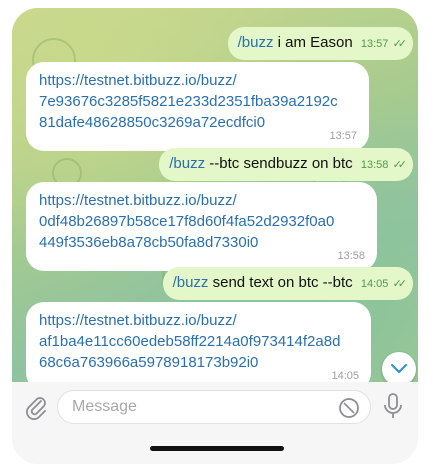 This screenshot has width=436, height=472. I want to click on chevron-down-icon, so click(399, 368).